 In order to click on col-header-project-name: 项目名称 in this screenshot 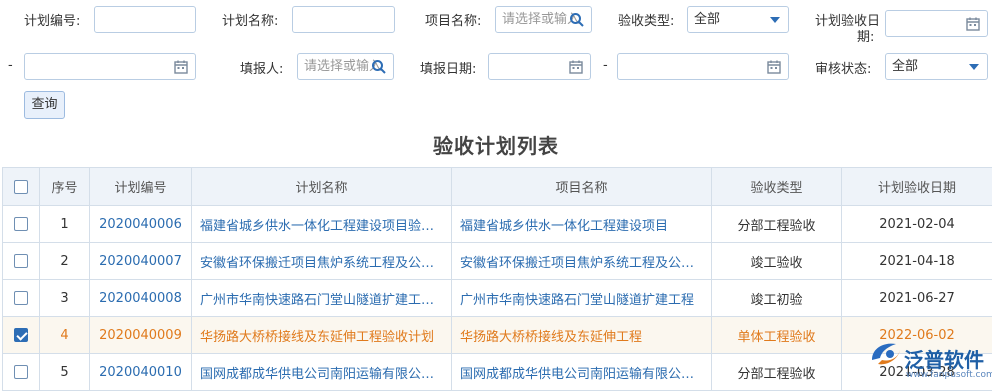, I will do `click(582, 187)`.